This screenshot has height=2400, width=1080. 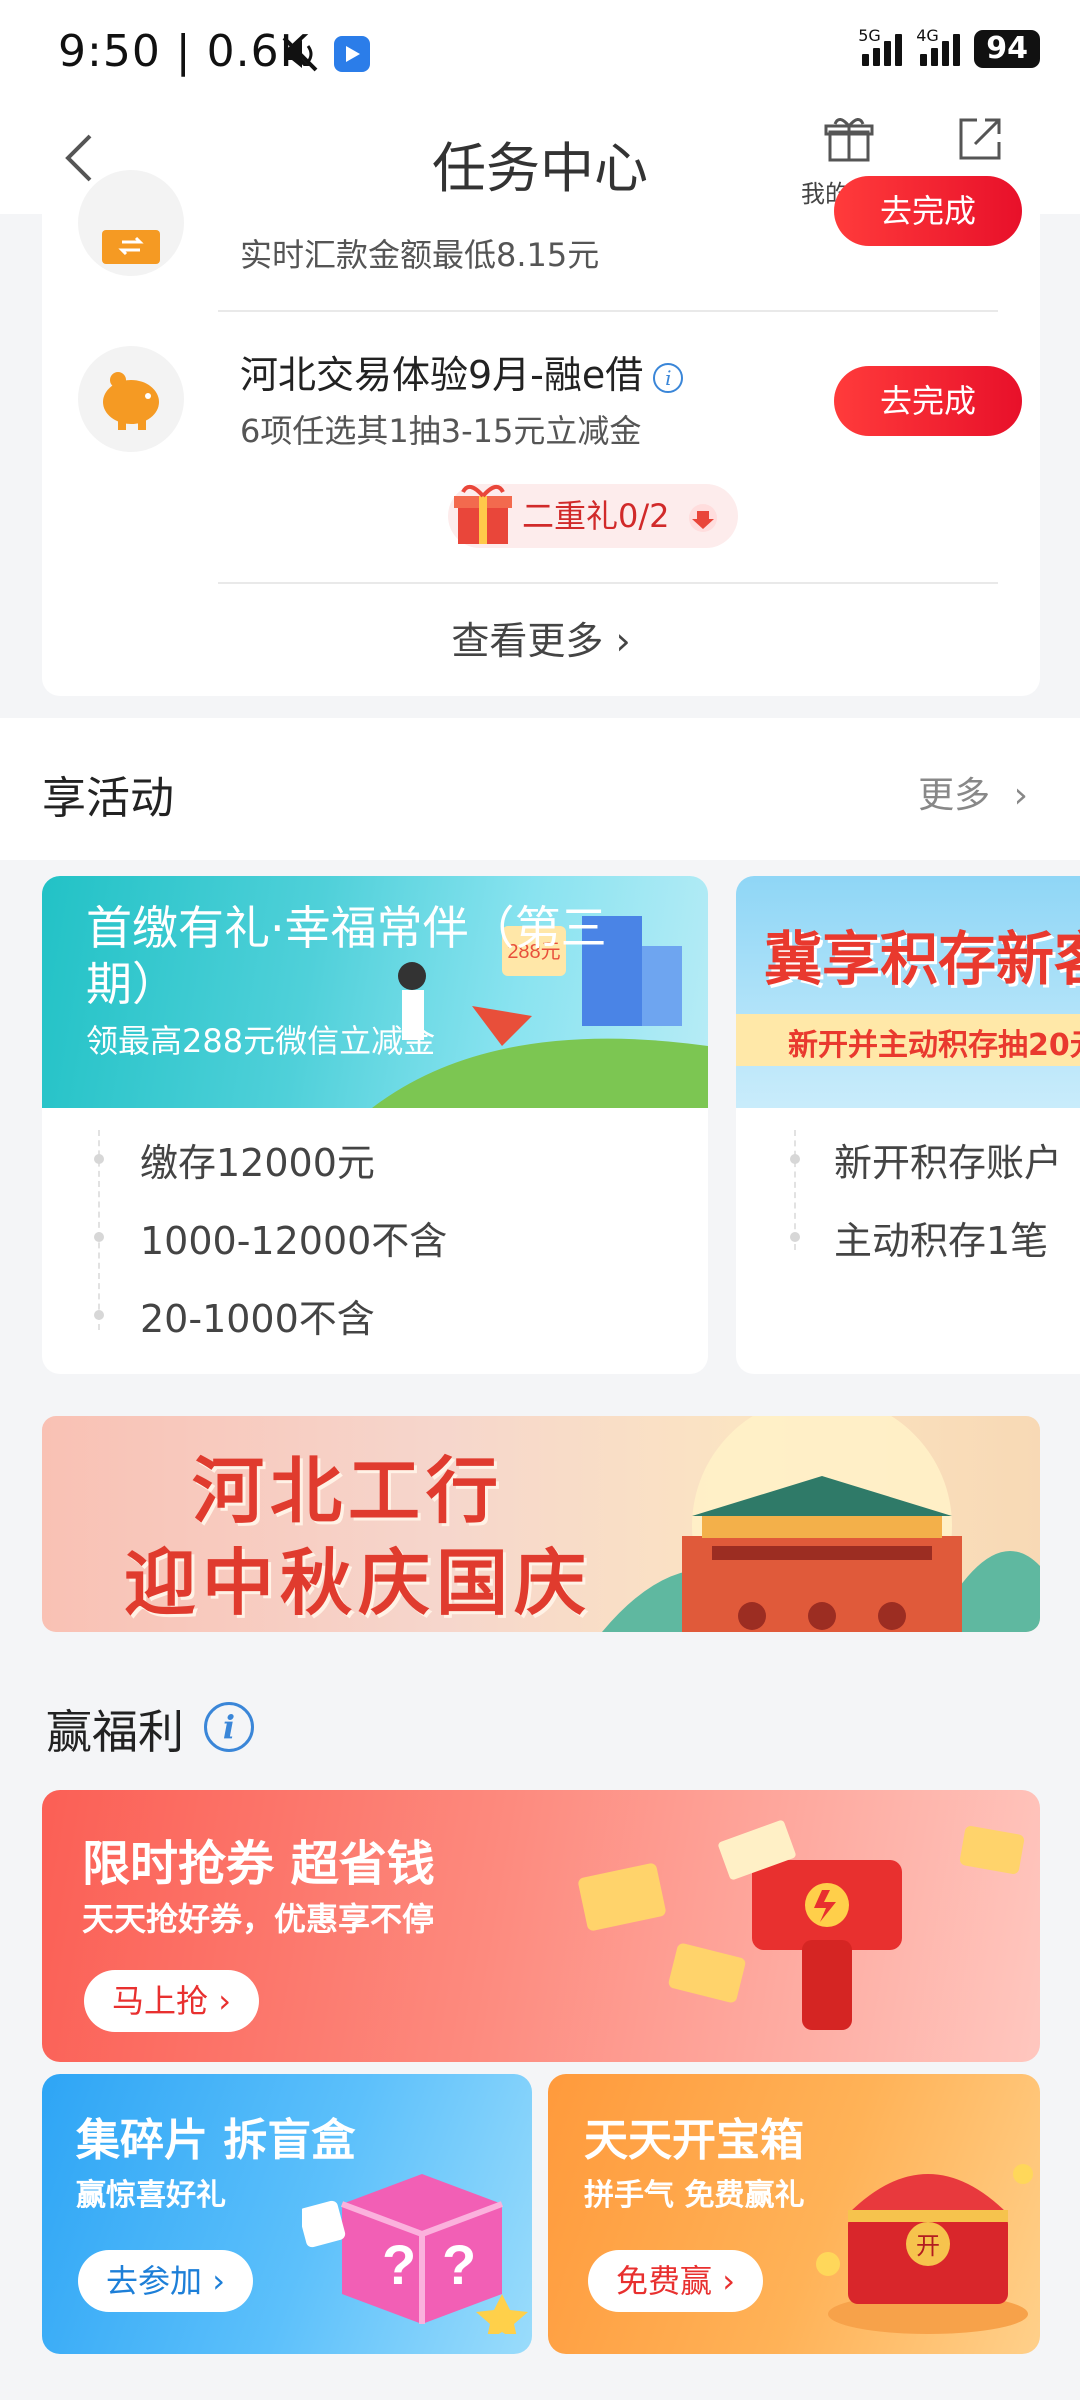 I want to click on coupon-title: 限时抢券 超省钱, so click(x=258, y=1864).